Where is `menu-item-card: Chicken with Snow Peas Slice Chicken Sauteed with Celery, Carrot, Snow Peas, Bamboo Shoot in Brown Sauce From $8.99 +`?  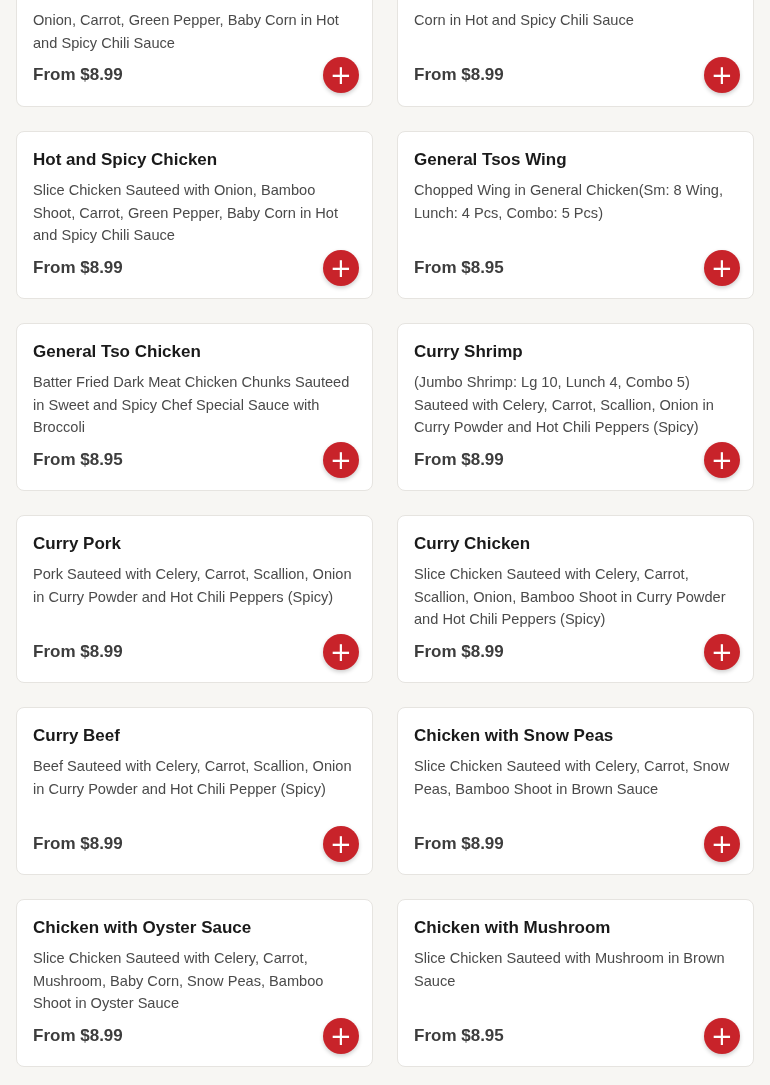 menu-item-card: Chicken with Snow Peas Slice Chicken Sauteed with Celery, Carrot, Snow Peas, Bamboo Shoot in Brown Sauce From $8.99 + is located at coordinates (575, 791).